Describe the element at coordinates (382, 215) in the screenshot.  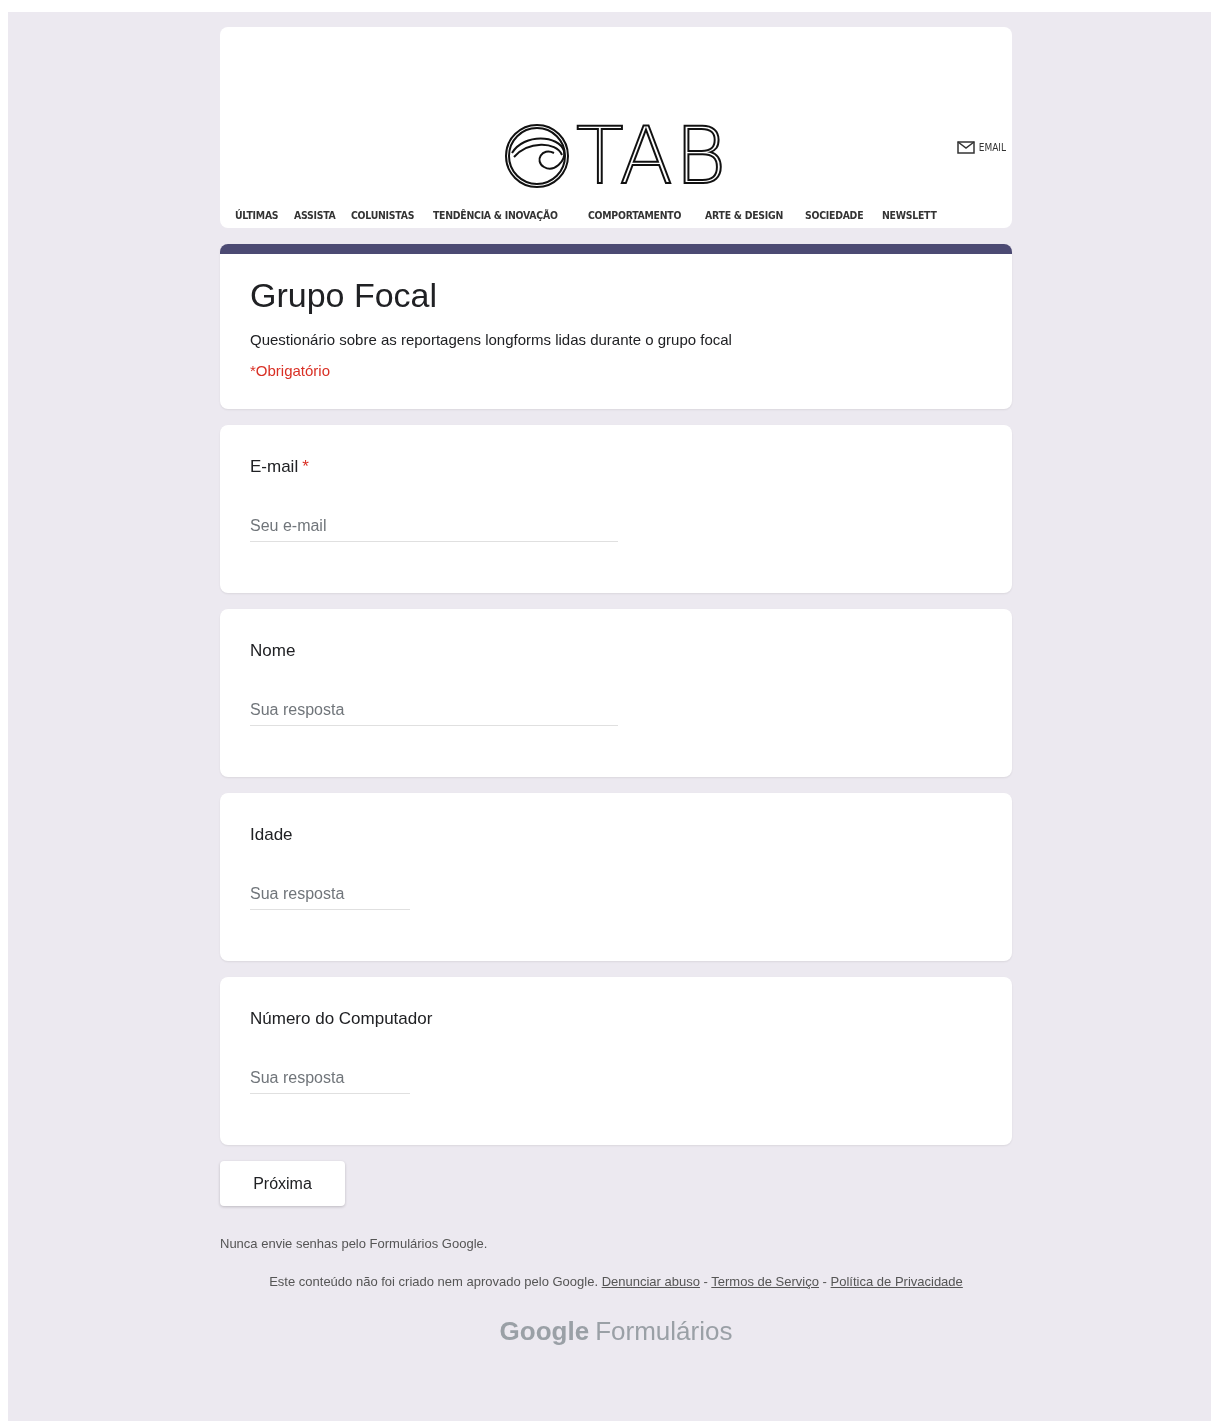
I see `nav-link: COLUNISTAS` at that location.